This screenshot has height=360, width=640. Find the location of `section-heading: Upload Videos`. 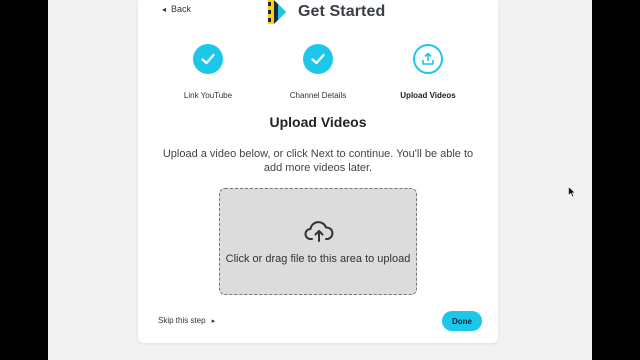

section-heading: Upload Videos is located at coordinates (318, 122).